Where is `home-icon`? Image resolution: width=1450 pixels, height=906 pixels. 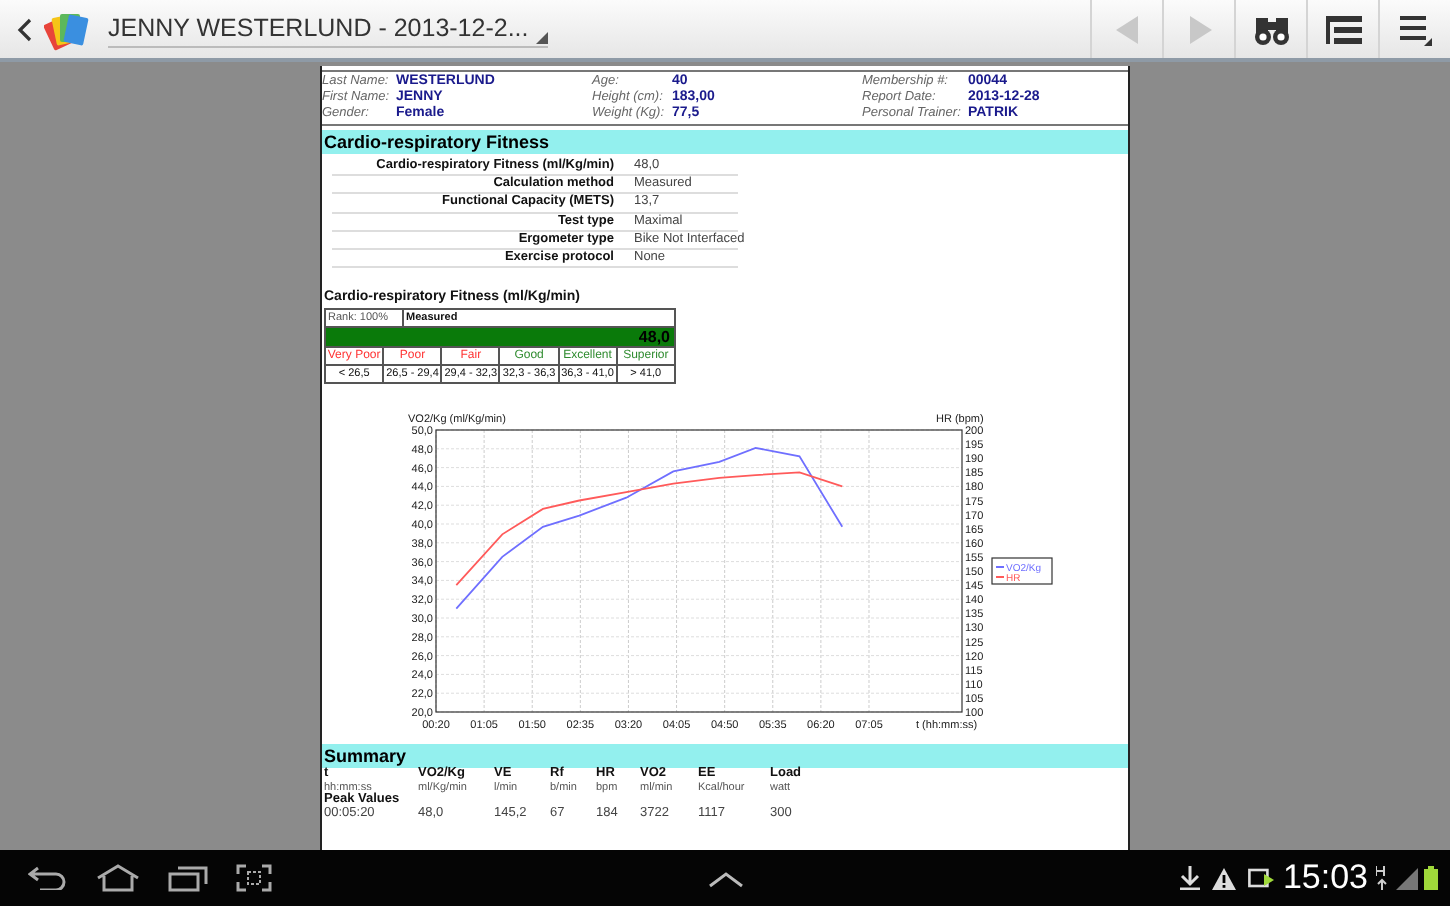
home-icon is located at coordinates (118, 878).